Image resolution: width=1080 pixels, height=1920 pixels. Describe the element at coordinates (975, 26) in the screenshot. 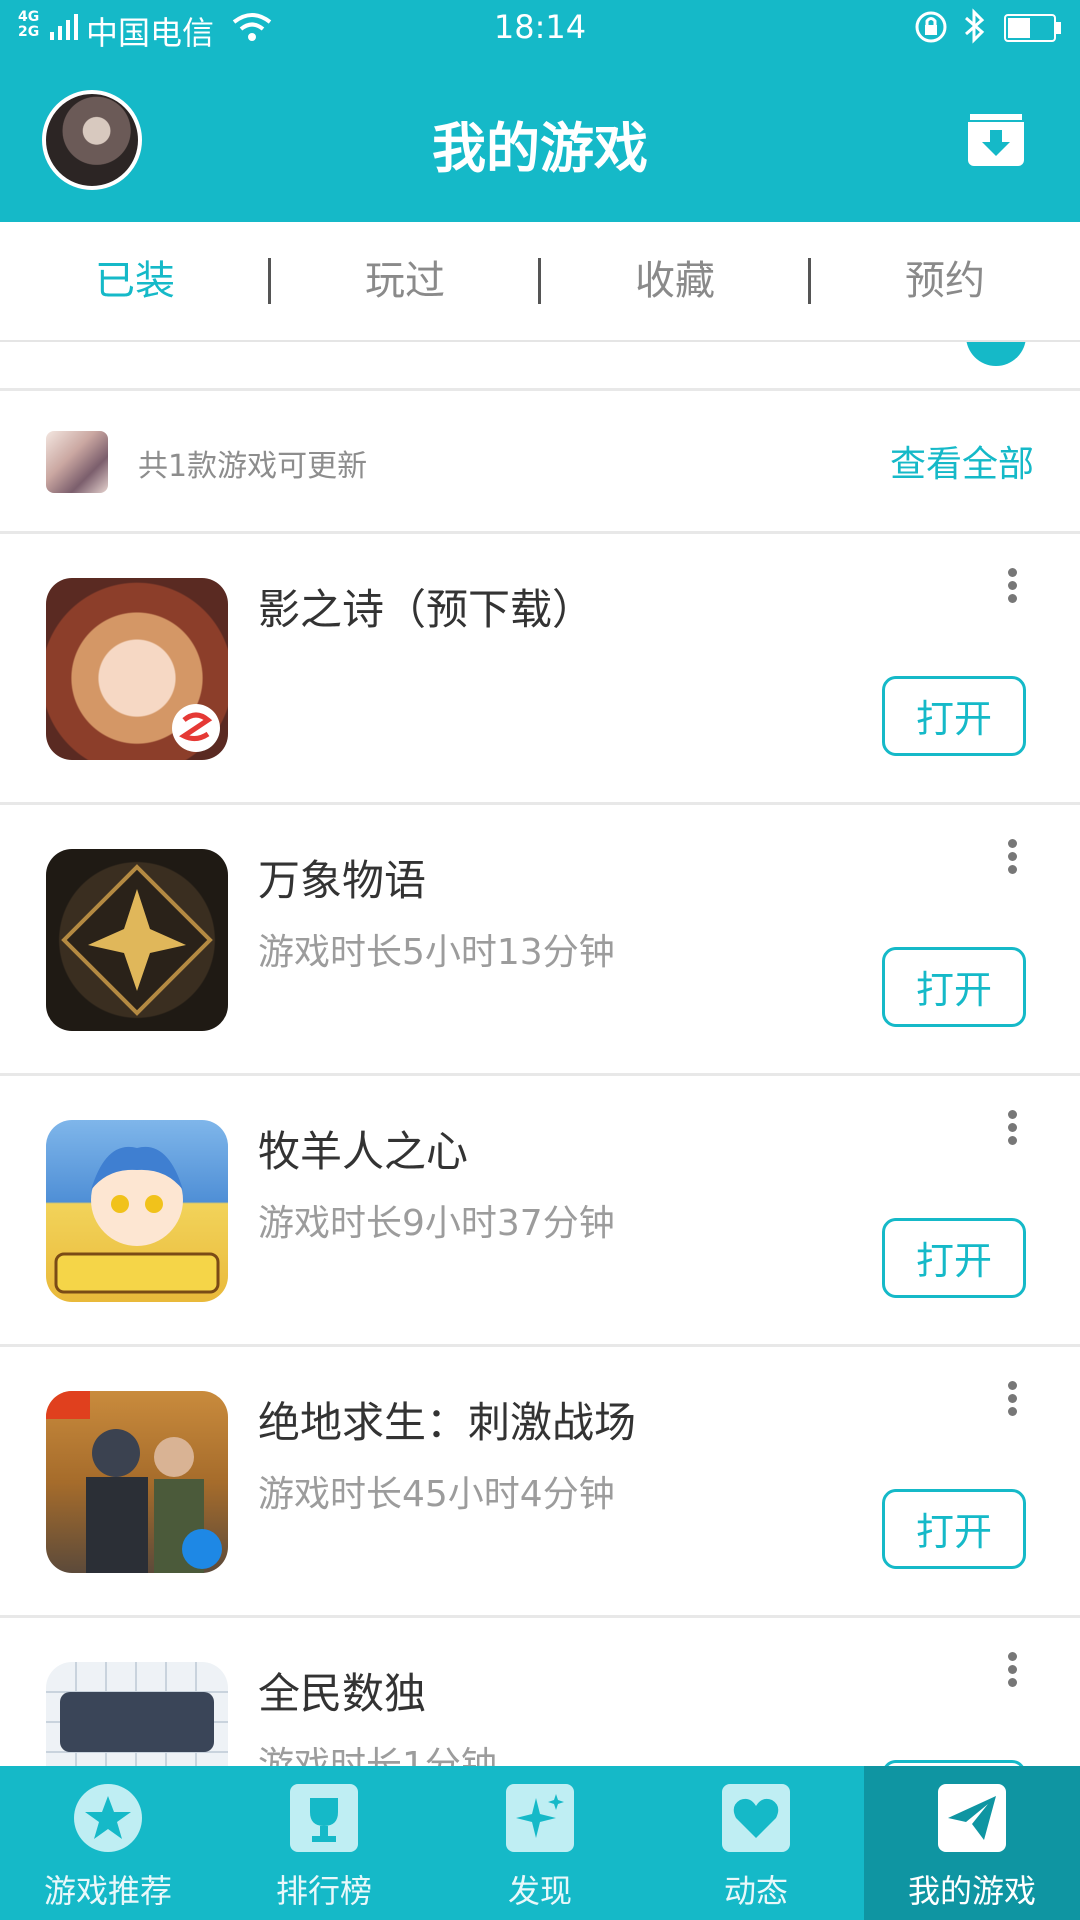

I see `bluetooth-icon` at that location.